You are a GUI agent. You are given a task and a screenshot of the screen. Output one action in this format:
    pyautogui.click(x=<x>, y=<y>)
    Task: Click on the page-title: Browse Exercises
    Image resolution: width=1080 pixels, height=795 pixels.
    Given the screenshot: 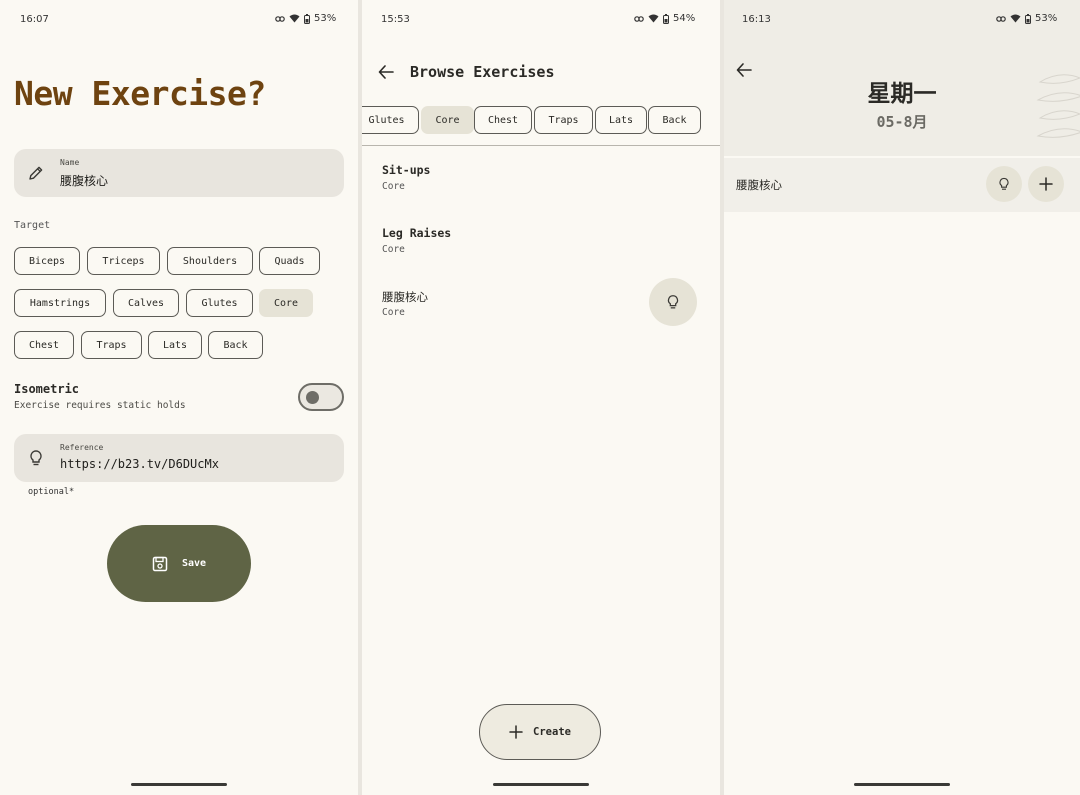 What is the action you would take?
    pyautogui.click(x=482, y=72)
    